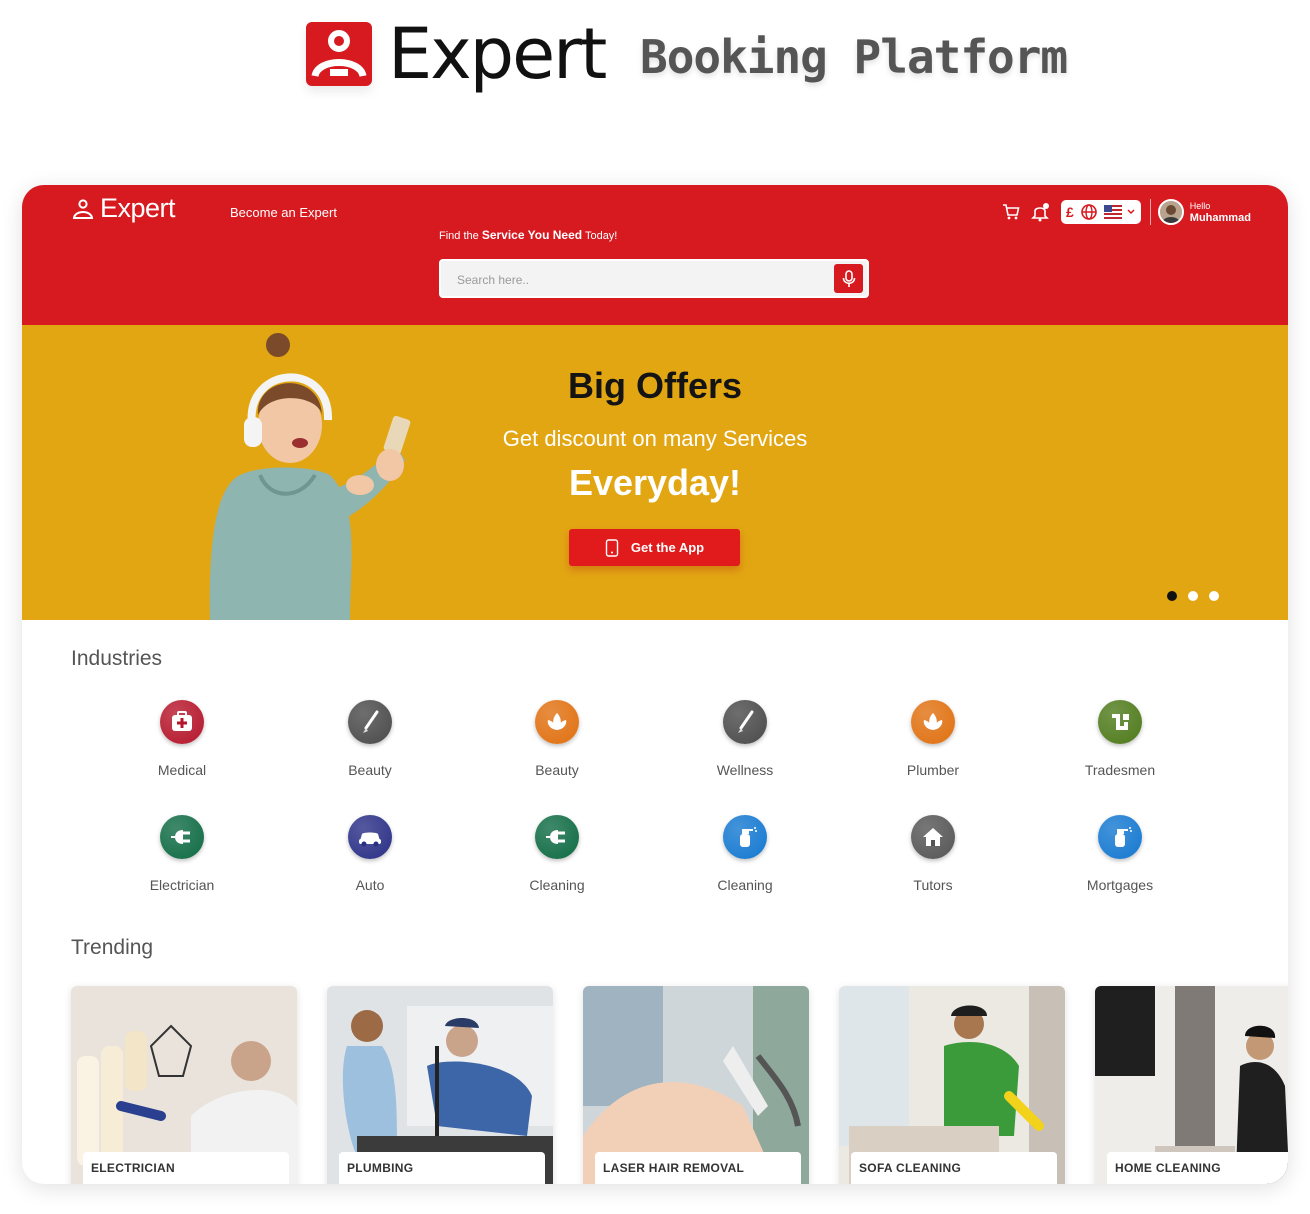 The image size is (1310, 1214). What do you see at coordinates (497, 54) in the screenshot?
I see `brand-name: Expert` at bounding box center [497, 54].